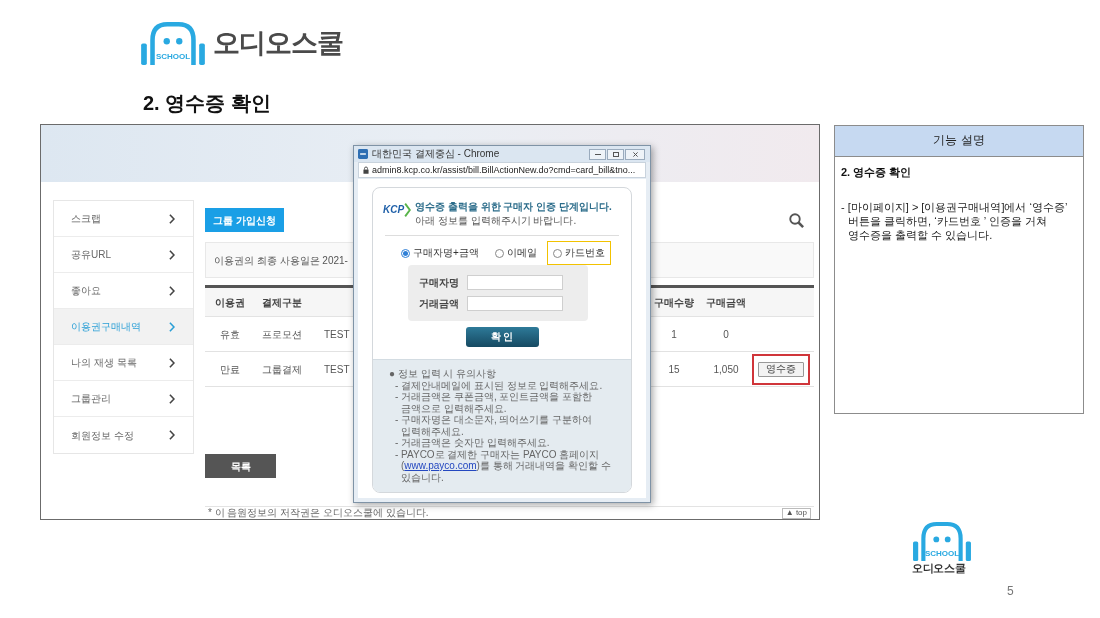  I want to click on lock-icon, so click(366, 170).